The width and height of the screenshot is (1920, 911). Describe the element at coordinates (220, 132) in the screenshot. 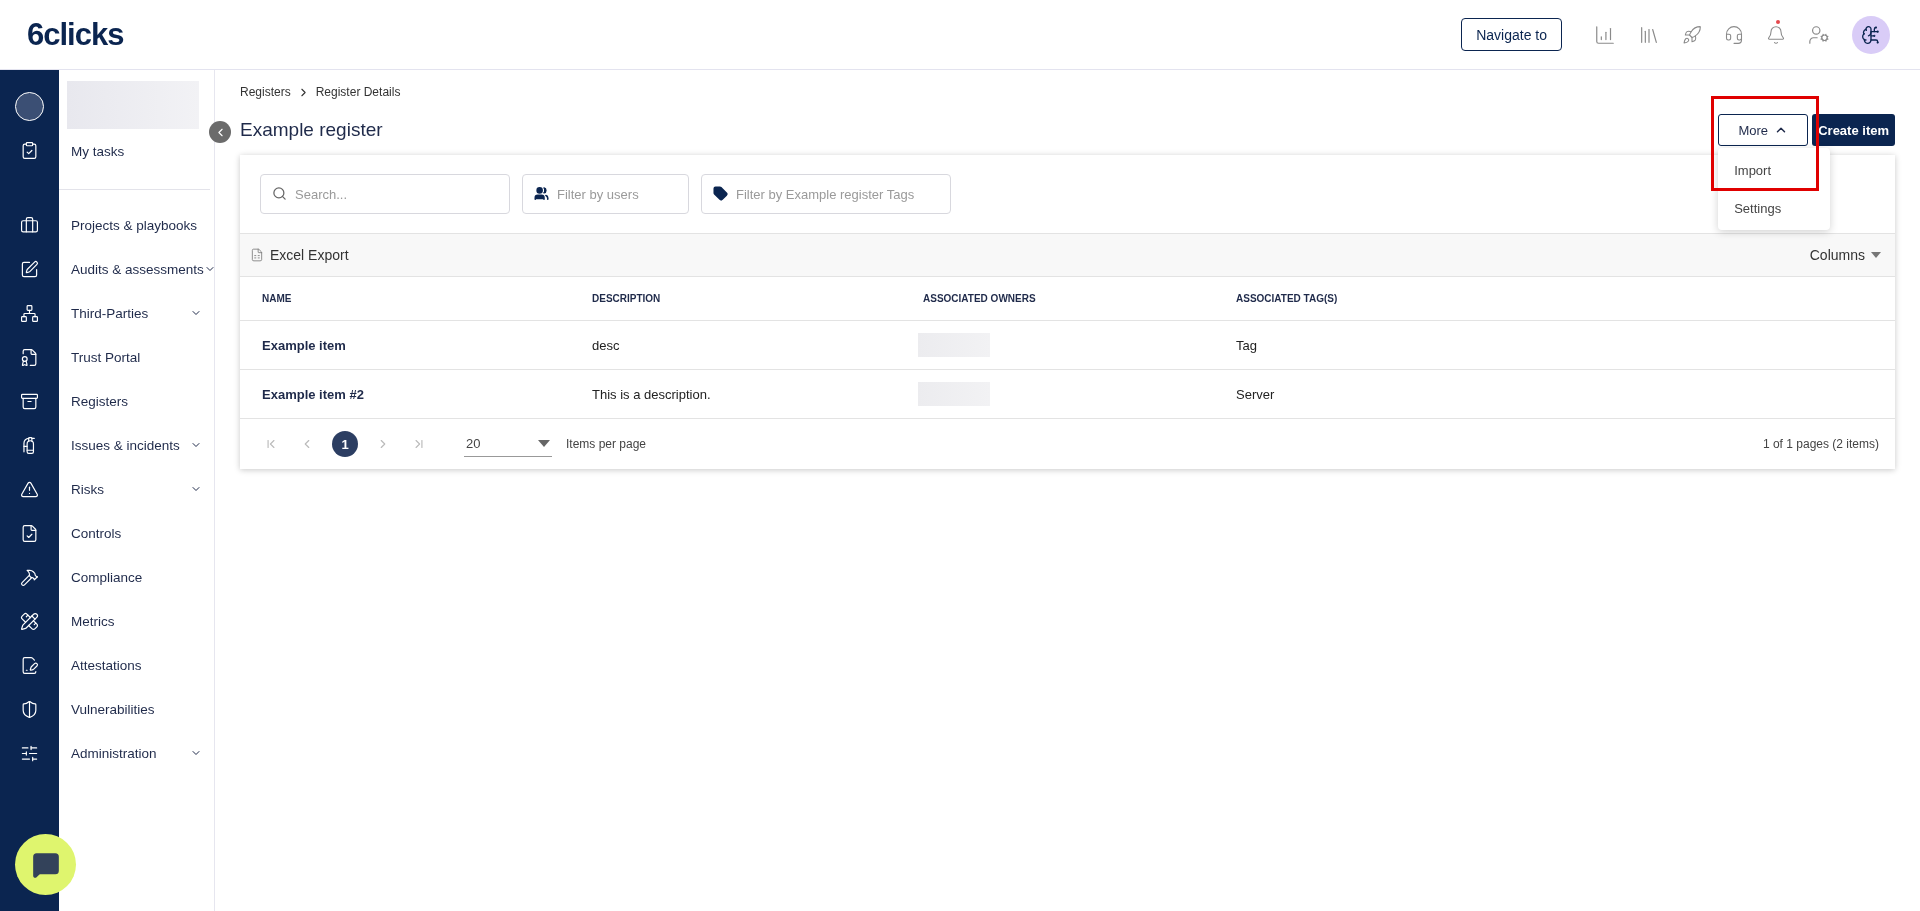

I see `collapse-button` at that location.